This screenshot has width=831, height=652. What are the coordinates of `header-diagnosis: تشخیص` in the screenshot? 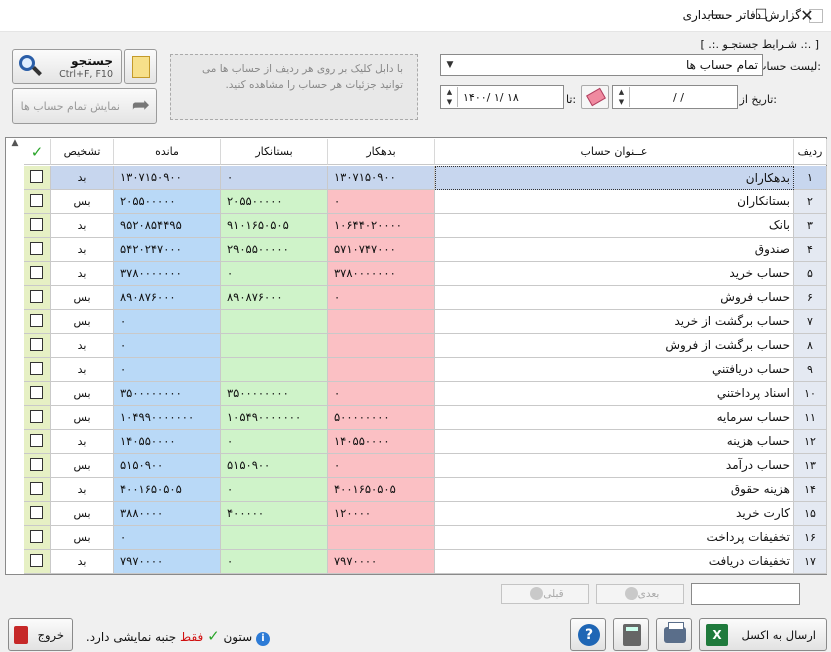 It's located at (82, 152).